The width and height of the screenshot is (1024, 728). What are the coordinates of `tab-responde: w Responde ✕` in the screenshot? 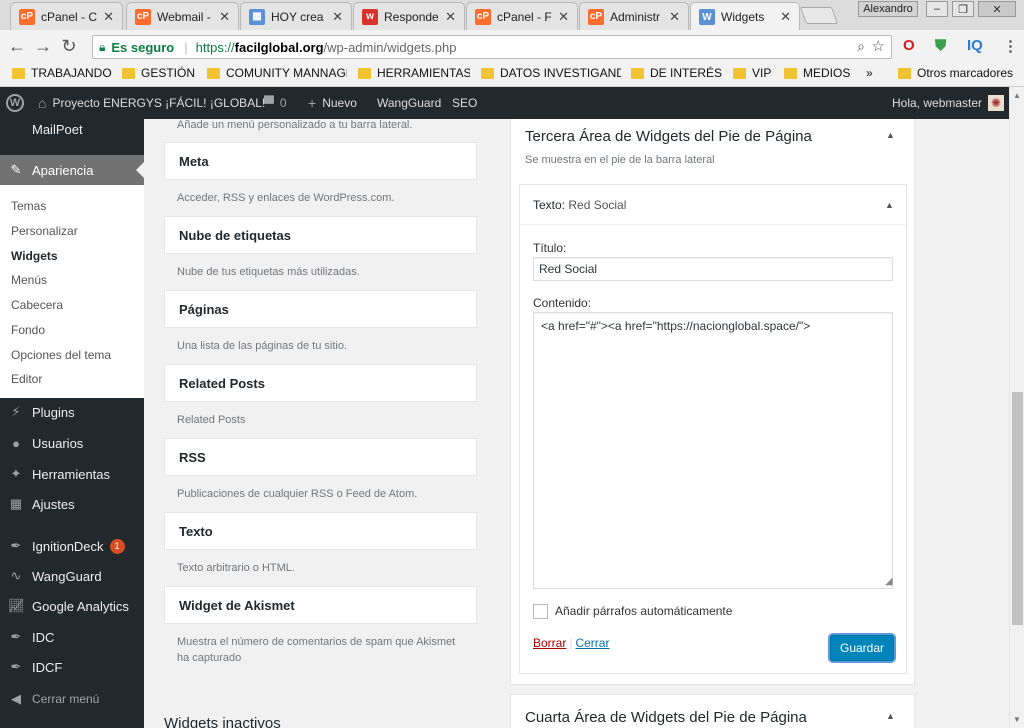 It's located at (409, 16).